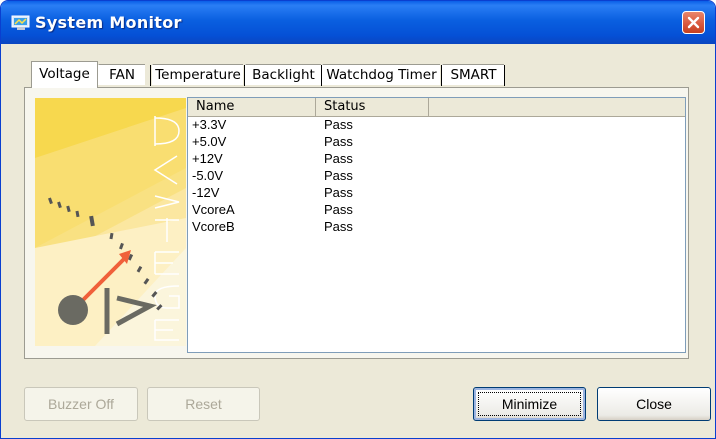 The height and width of the screenshot is (439, 716). I want to click on focus-rect, so click(529, 404).